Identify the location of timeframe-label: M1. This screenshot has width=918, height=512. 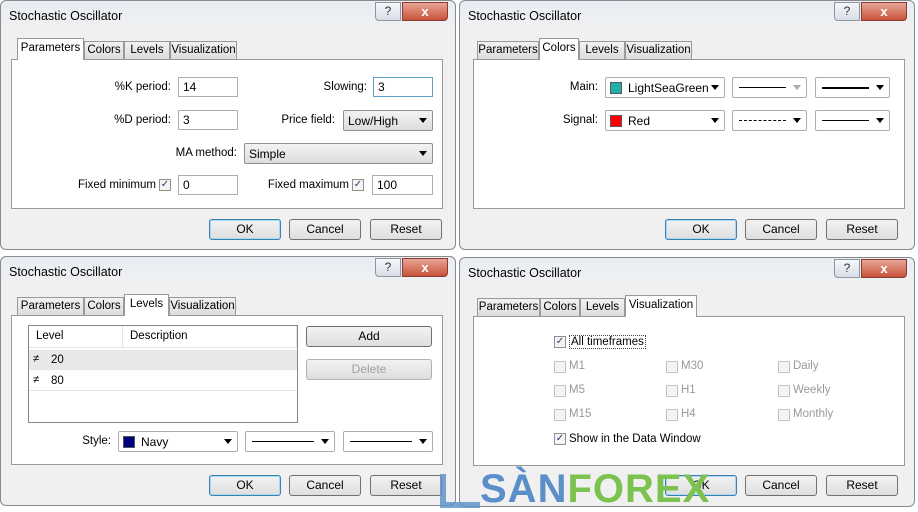
(577, 366).